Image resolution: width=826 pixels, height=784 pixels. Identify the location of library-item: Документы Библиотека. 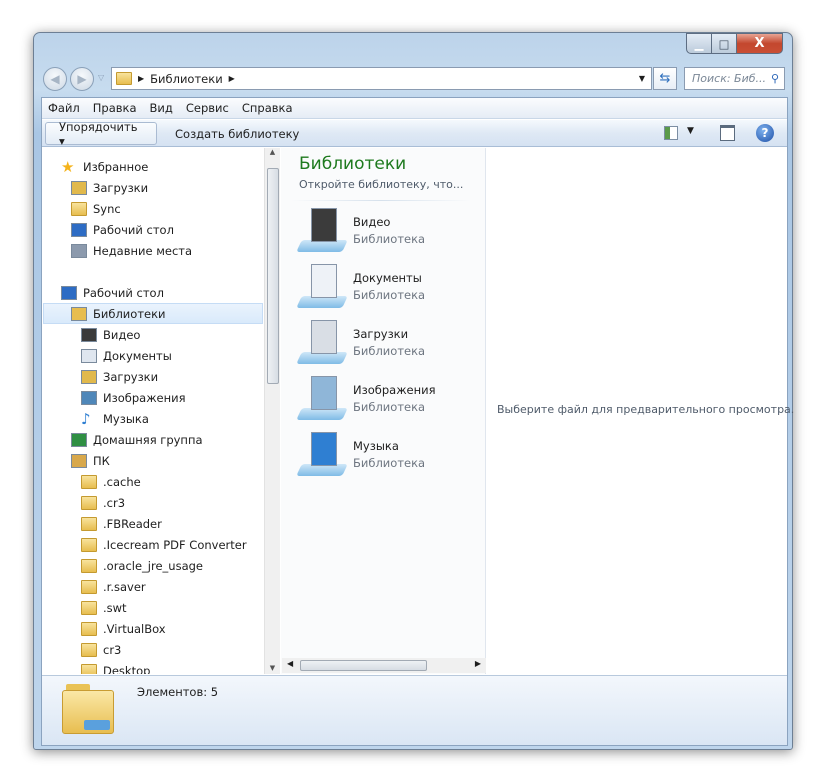
(360, 286).